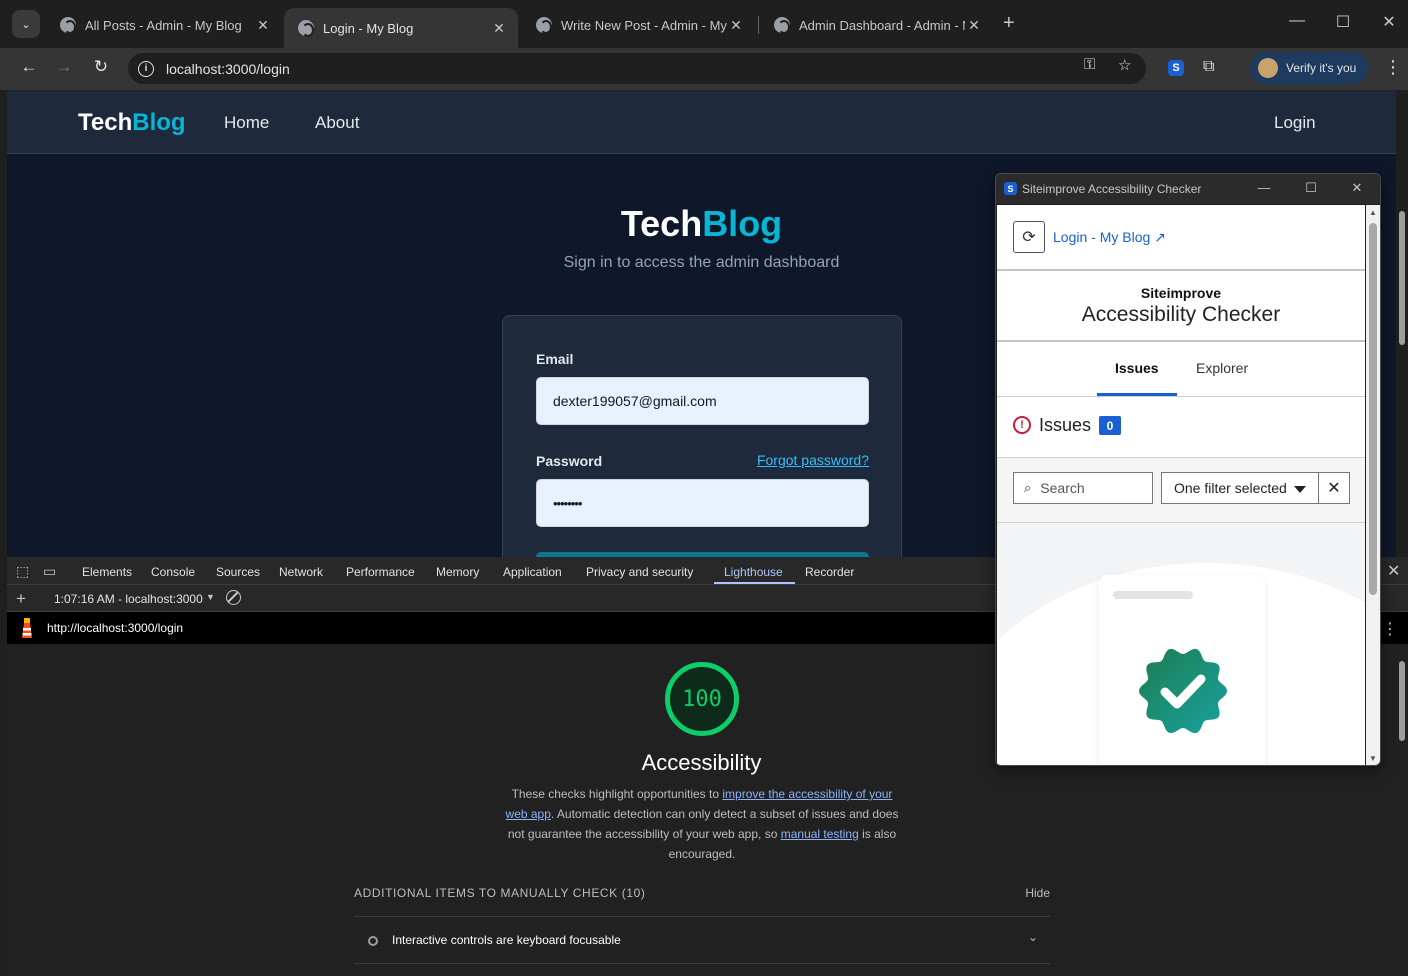 Image resolution: width=1408 pixels, height=976 pixels. Describe the element at coordinates (1295, 123) in the screenshot. I see `nav-login-link: Login` at that location.